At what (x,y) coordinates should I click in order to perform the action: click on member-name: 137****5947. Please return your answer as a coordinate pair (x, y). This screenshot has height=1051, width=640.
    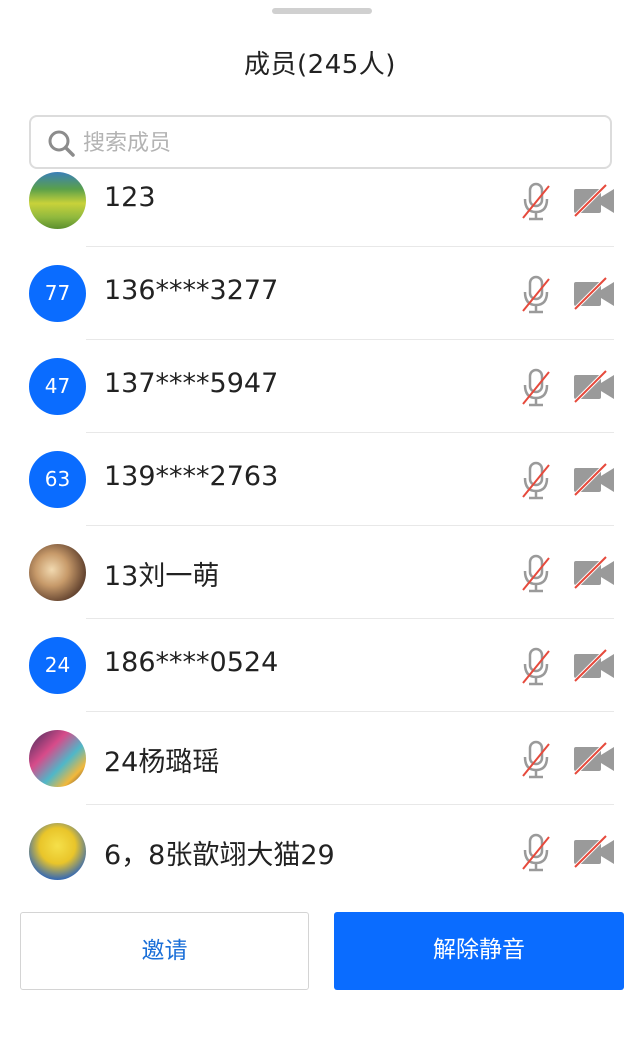
    Looking at the image, I should click on (191, 383).